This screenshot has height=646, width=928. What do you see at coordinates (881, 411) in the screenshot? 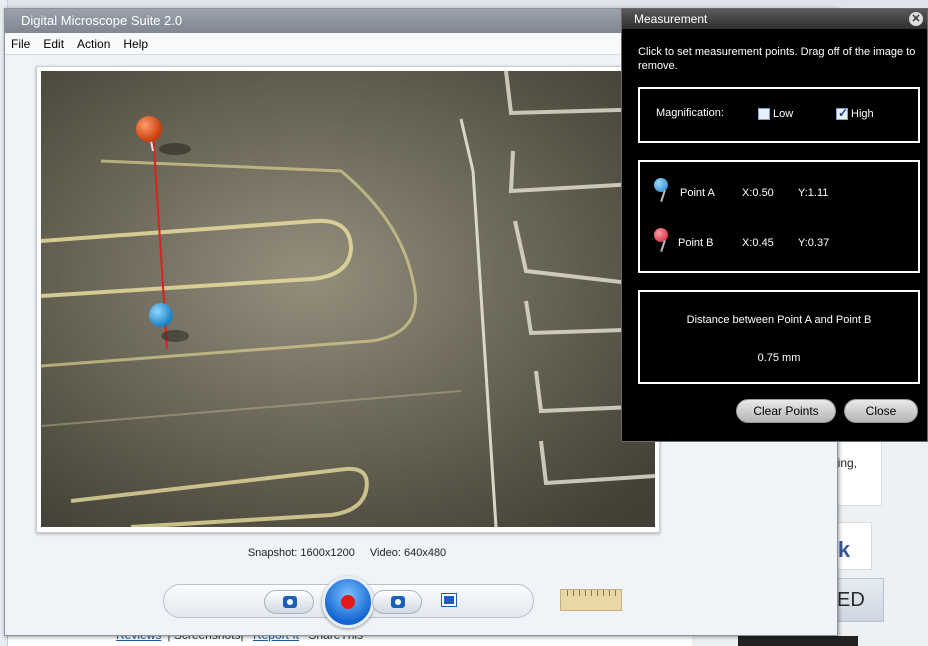
I see `close-button: Close` at bounding box center [881, 411].